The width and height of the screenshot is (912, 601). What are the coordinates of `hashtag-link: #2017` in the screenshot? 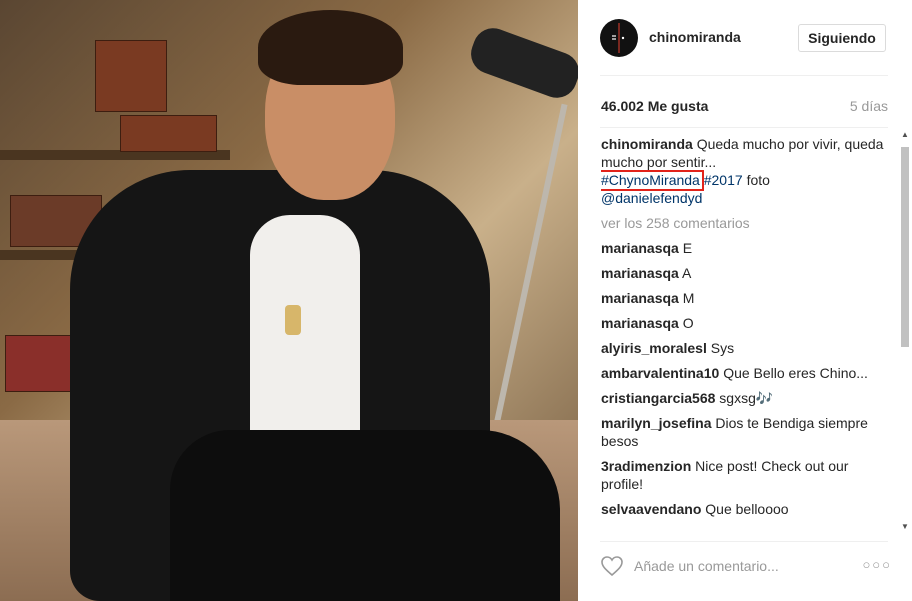 It's located at (723, 180).